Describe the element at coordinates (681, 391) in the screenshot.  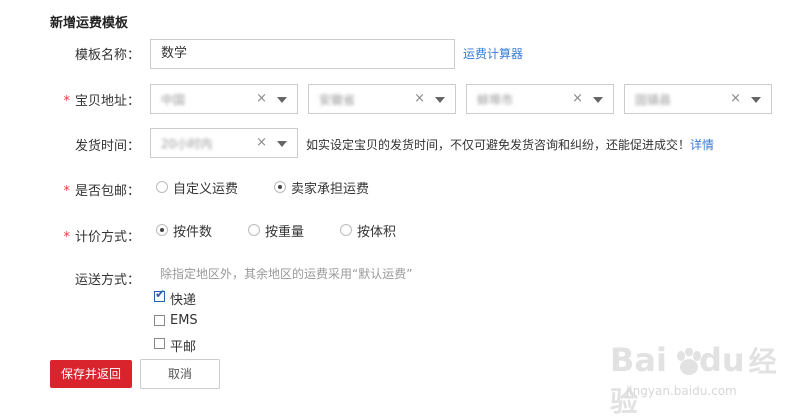
I see `watermark-url: jingyan.baidu.com` at that location.